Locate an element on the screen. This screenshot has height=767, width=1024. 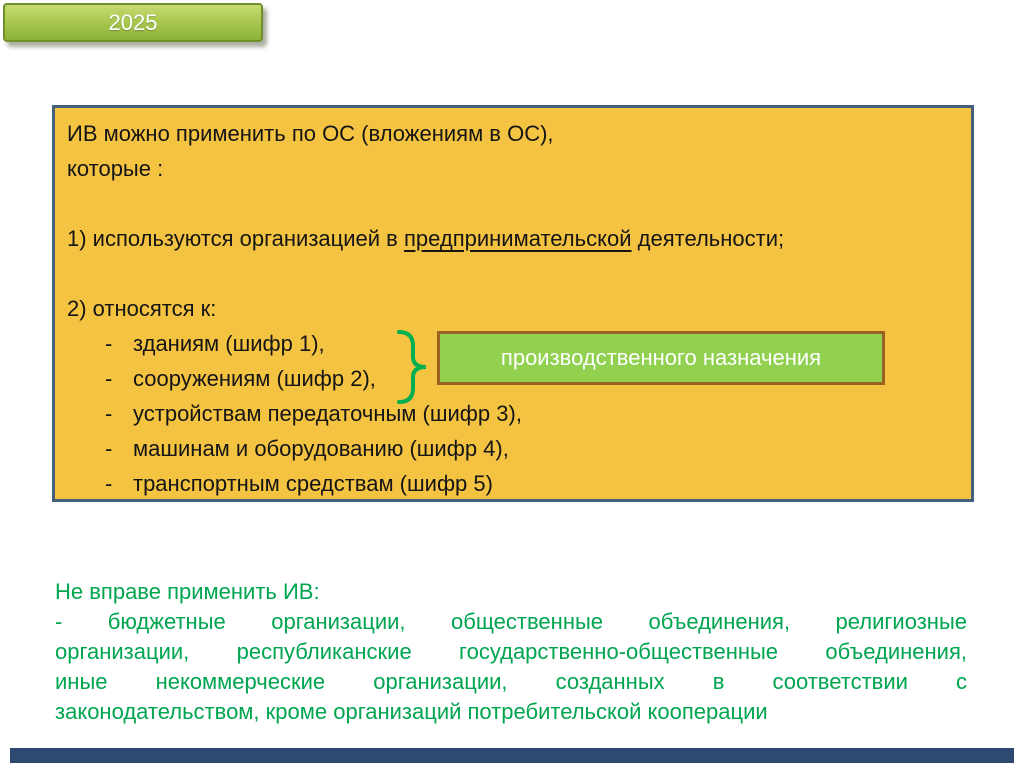
brace-path is located at coordinates (412, 367).